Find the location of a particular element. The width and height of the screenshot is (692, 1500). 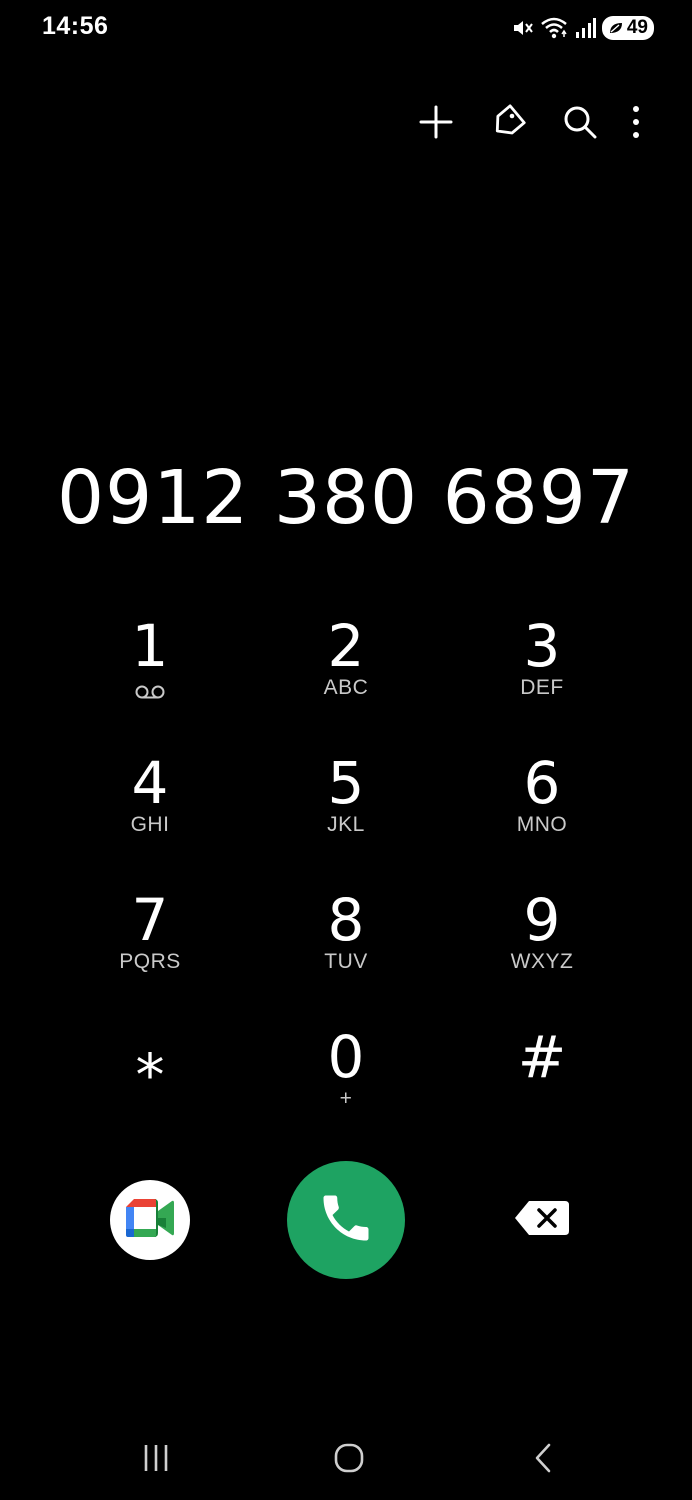

home-icon is located at coordinates (349, 1460).